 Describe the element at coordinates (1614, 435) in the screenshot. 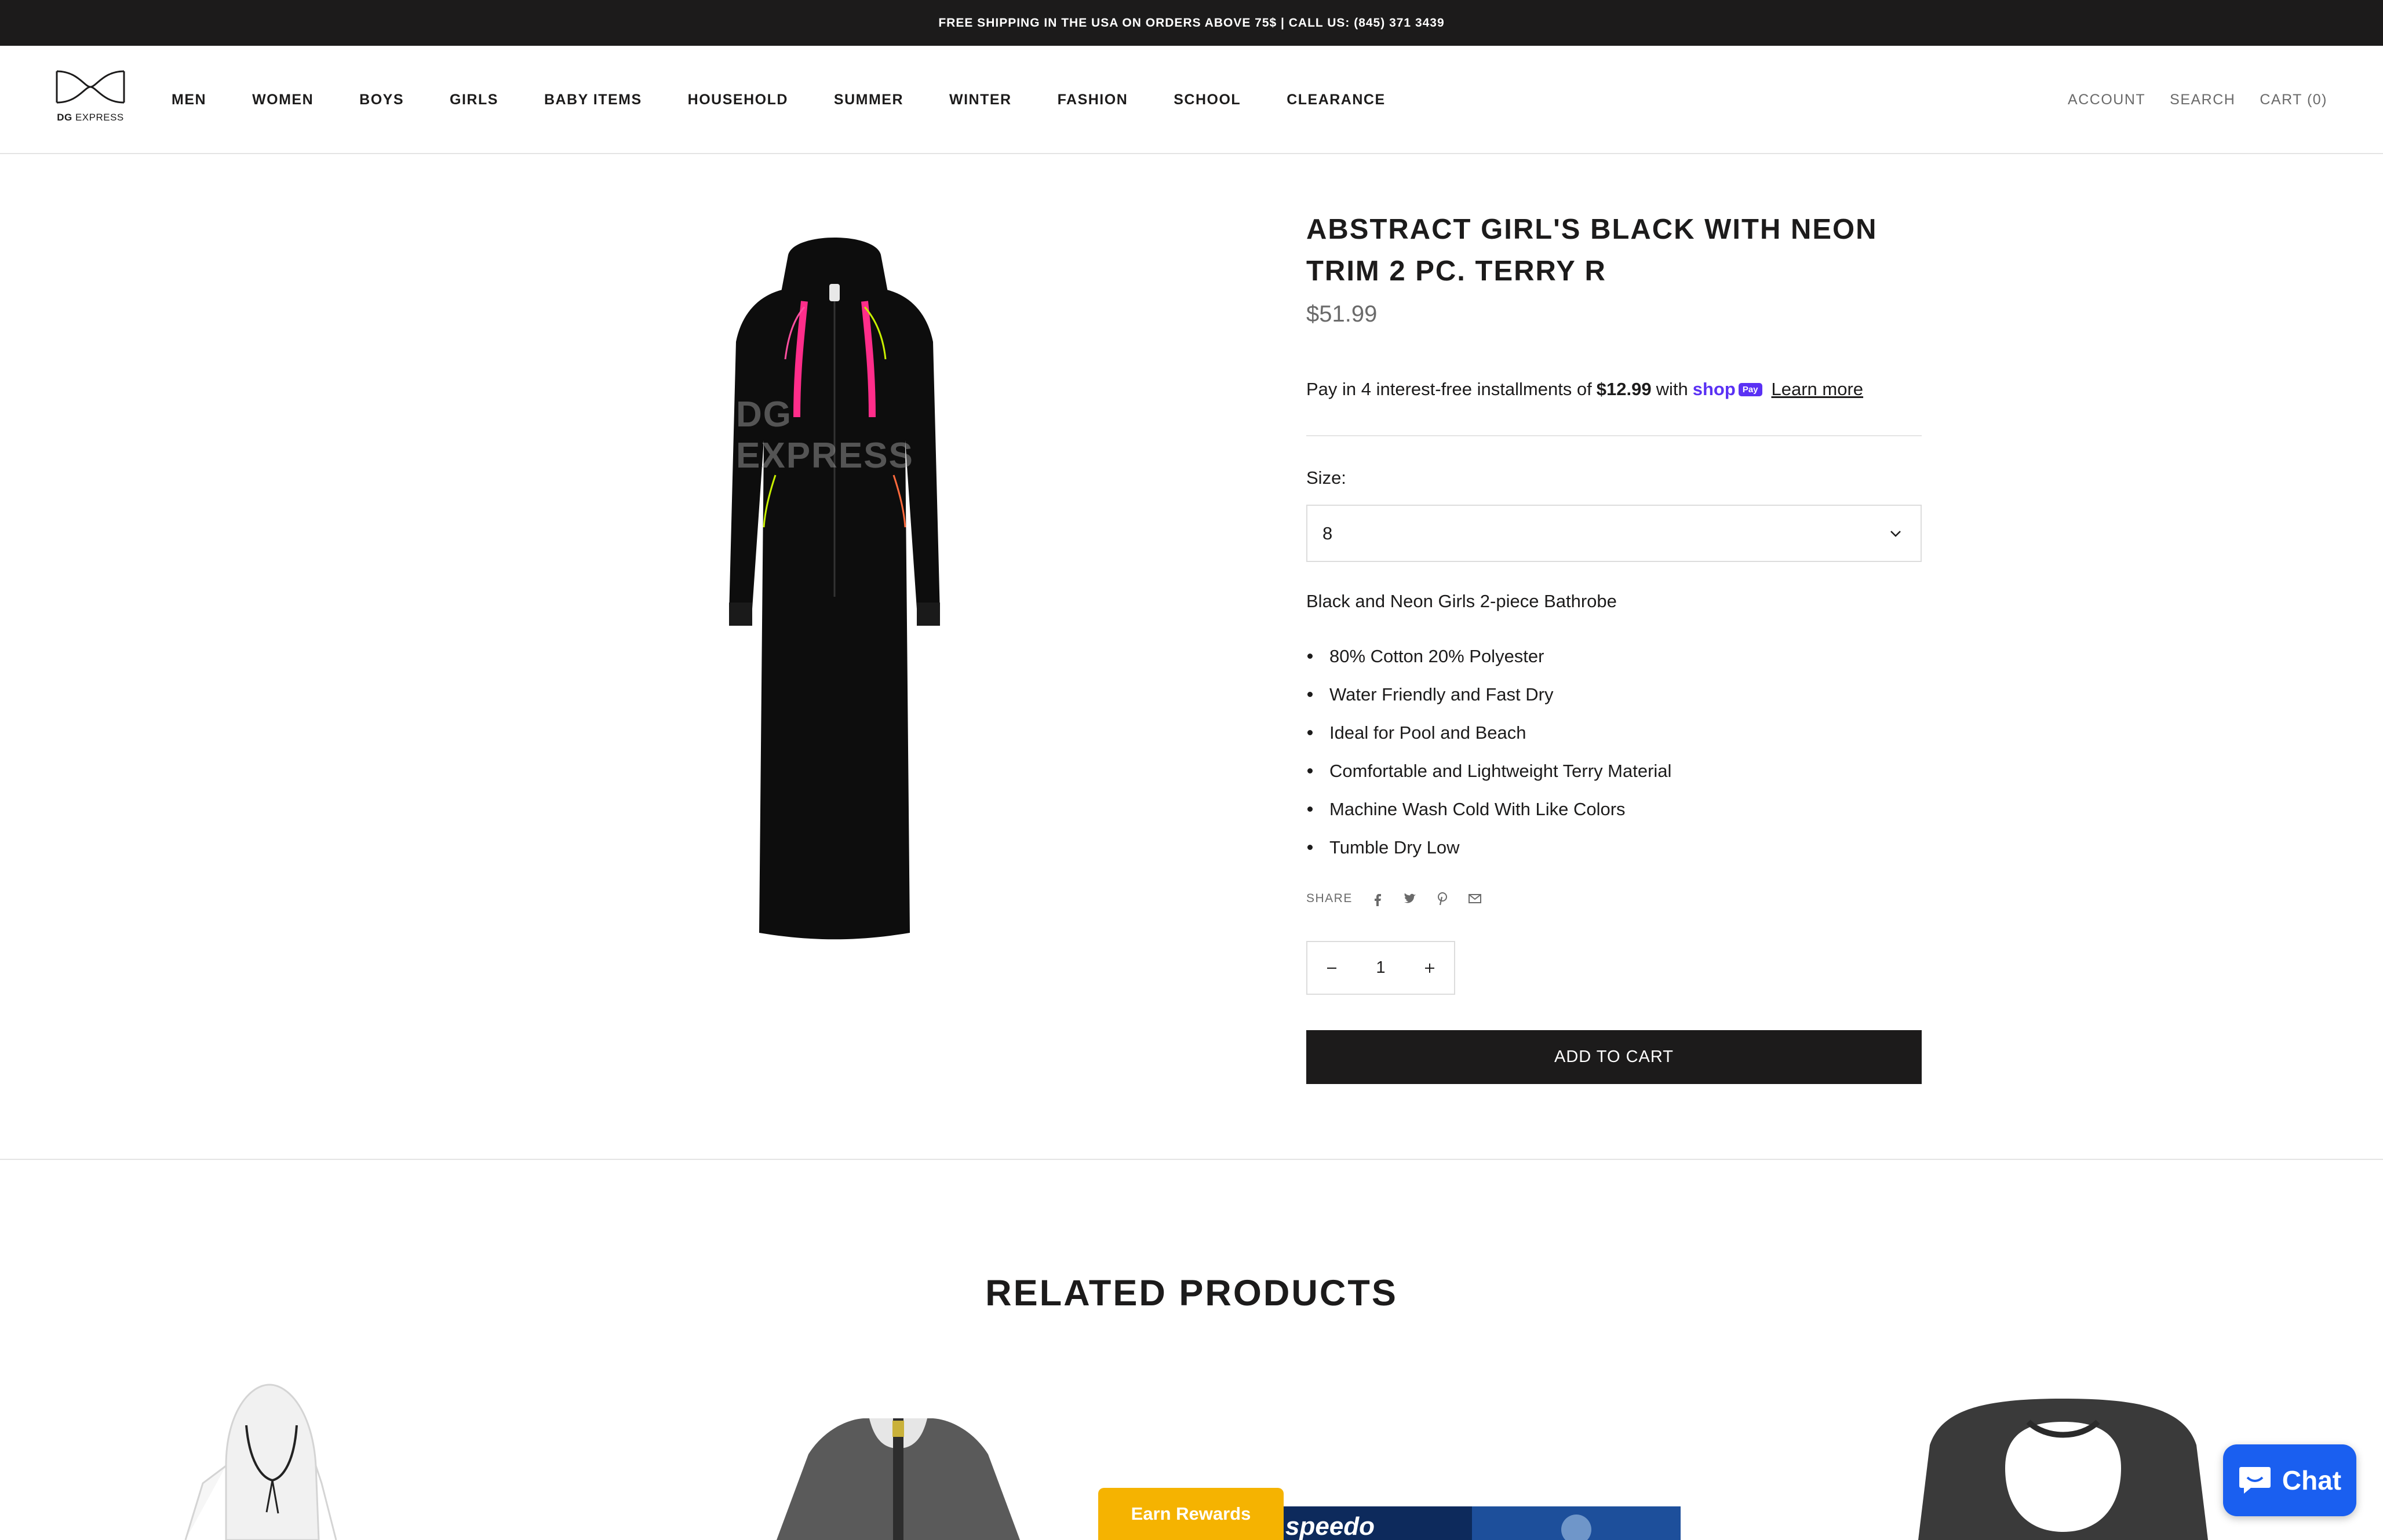

I see `divider` at that location.